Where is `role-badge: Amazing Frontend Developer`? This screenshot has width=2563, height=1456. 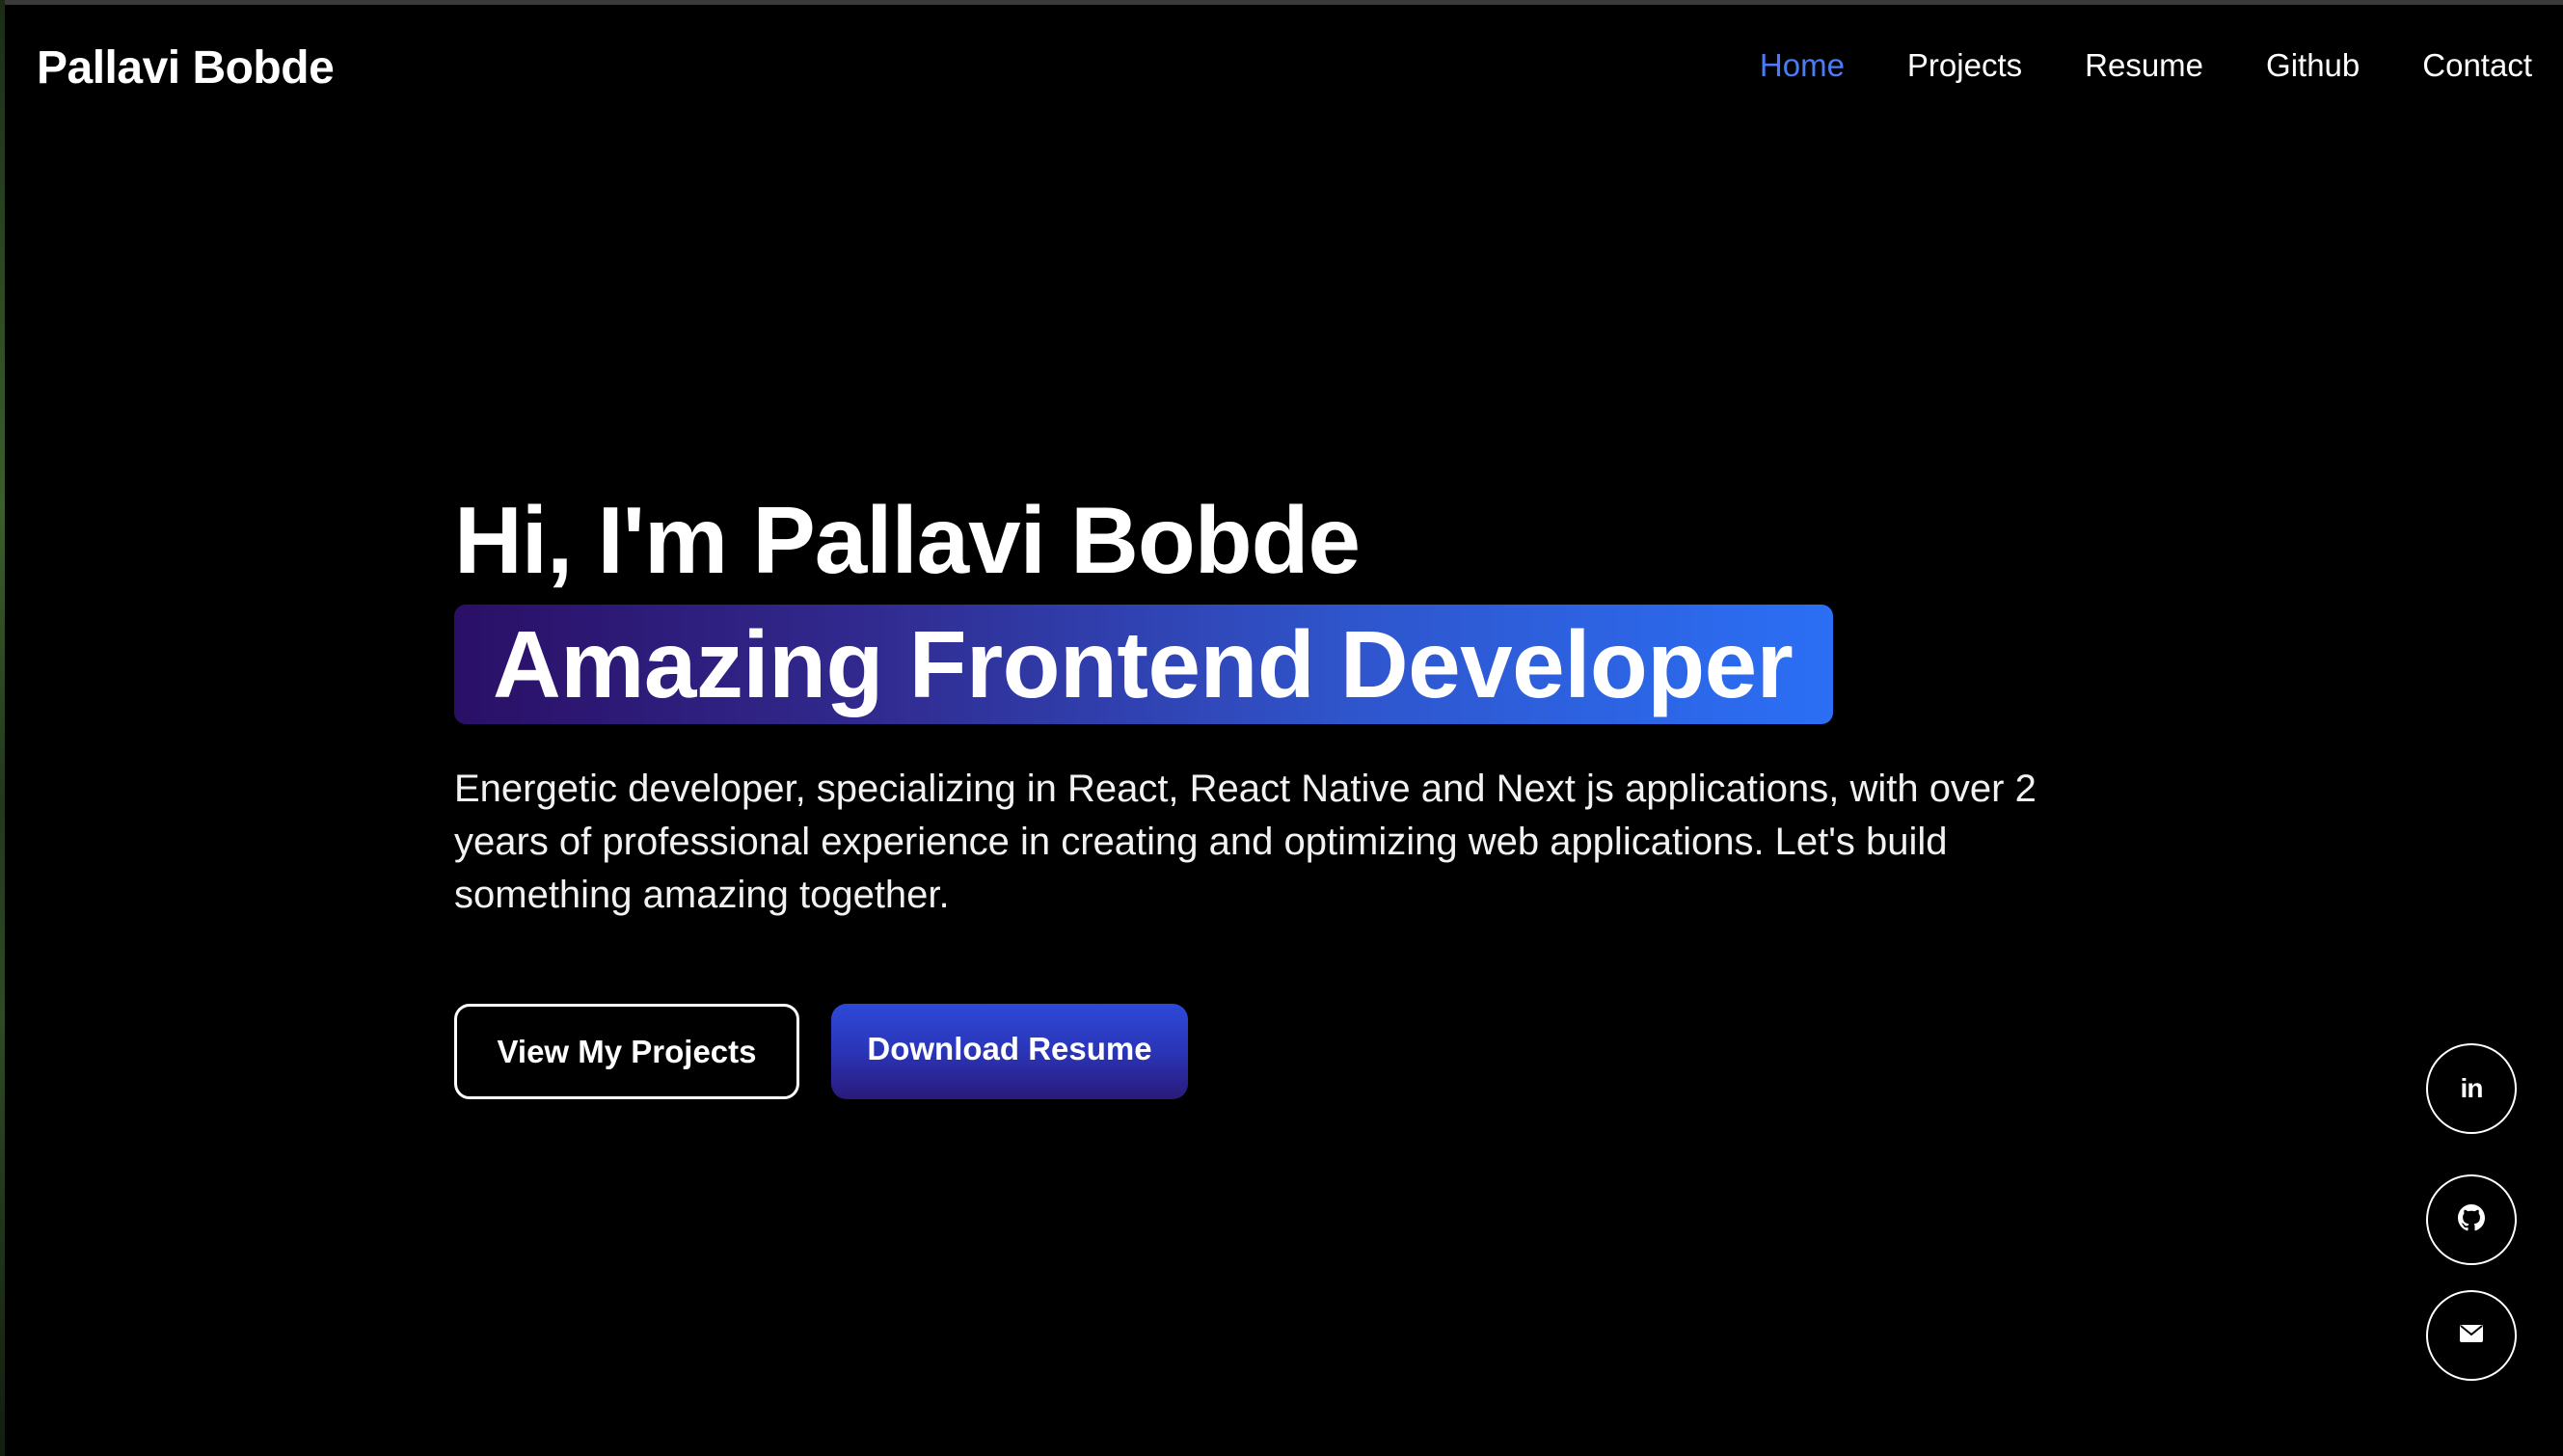 role-badge: Amazing Frontend Developer is located at coordinates (1144, 664).